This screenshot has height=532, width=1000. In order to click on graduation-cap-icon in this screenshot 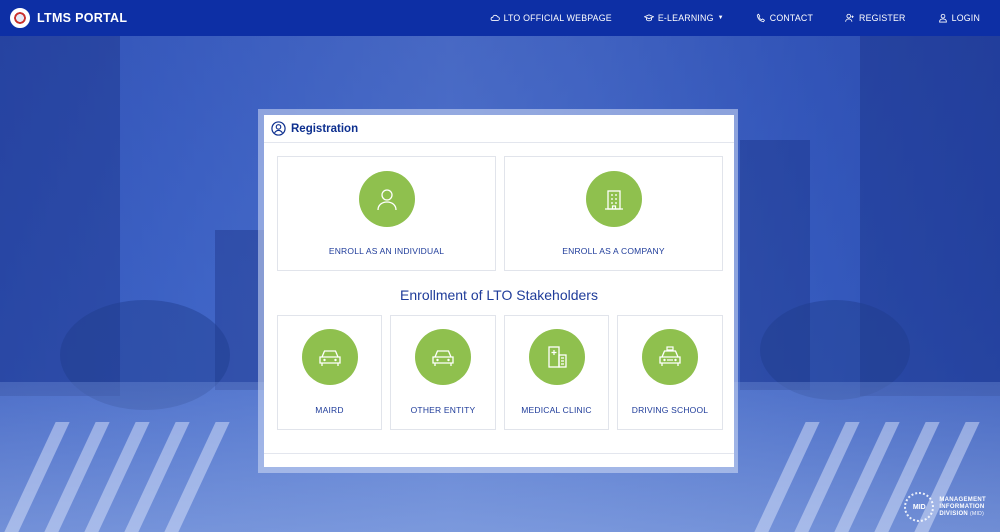, I will do `click(648, 18)`.